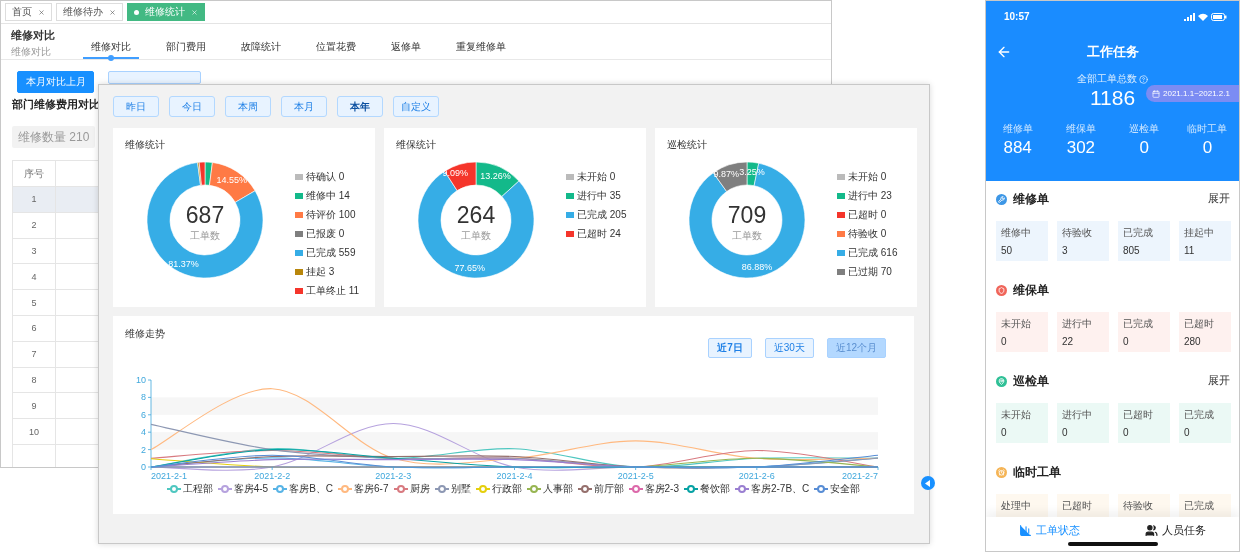  I want to click on x-tick-label: 2021-2-6, so click(756, 476).